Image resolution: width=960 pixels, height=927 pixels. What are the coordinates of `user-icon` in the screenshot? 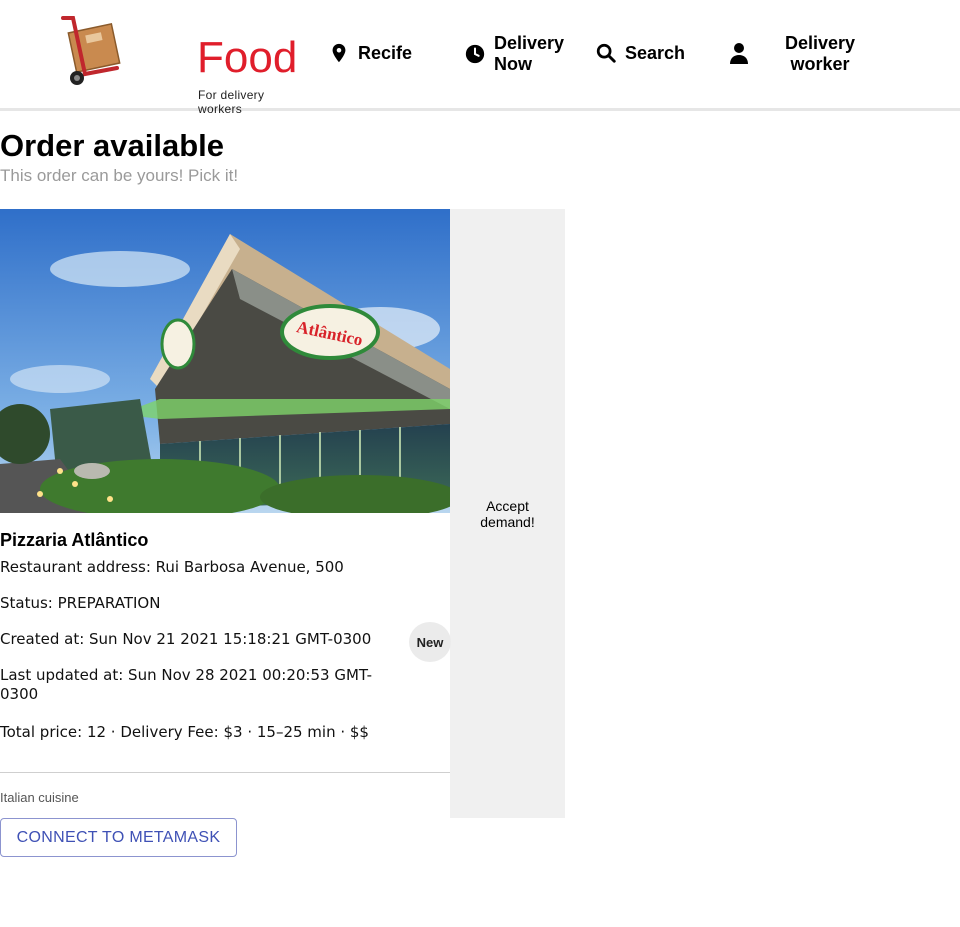 It's located at (739, 53).